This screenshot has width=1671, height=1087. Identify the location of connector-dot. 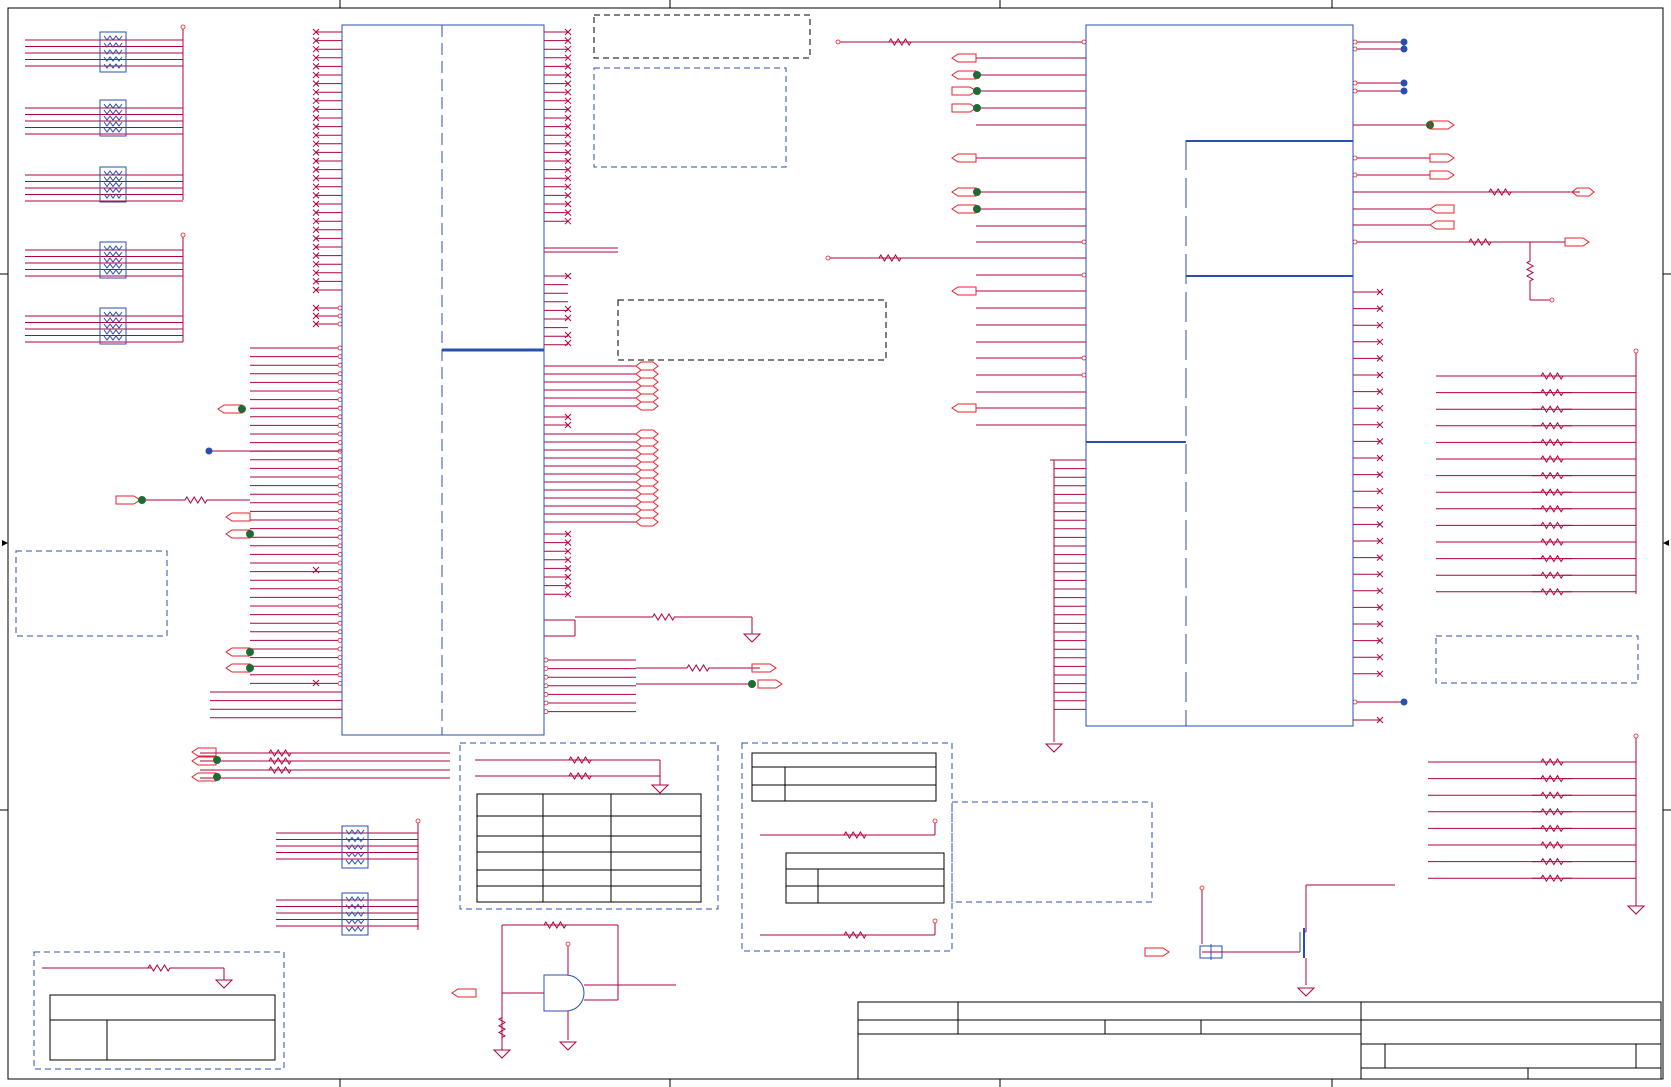
(1404, 49).